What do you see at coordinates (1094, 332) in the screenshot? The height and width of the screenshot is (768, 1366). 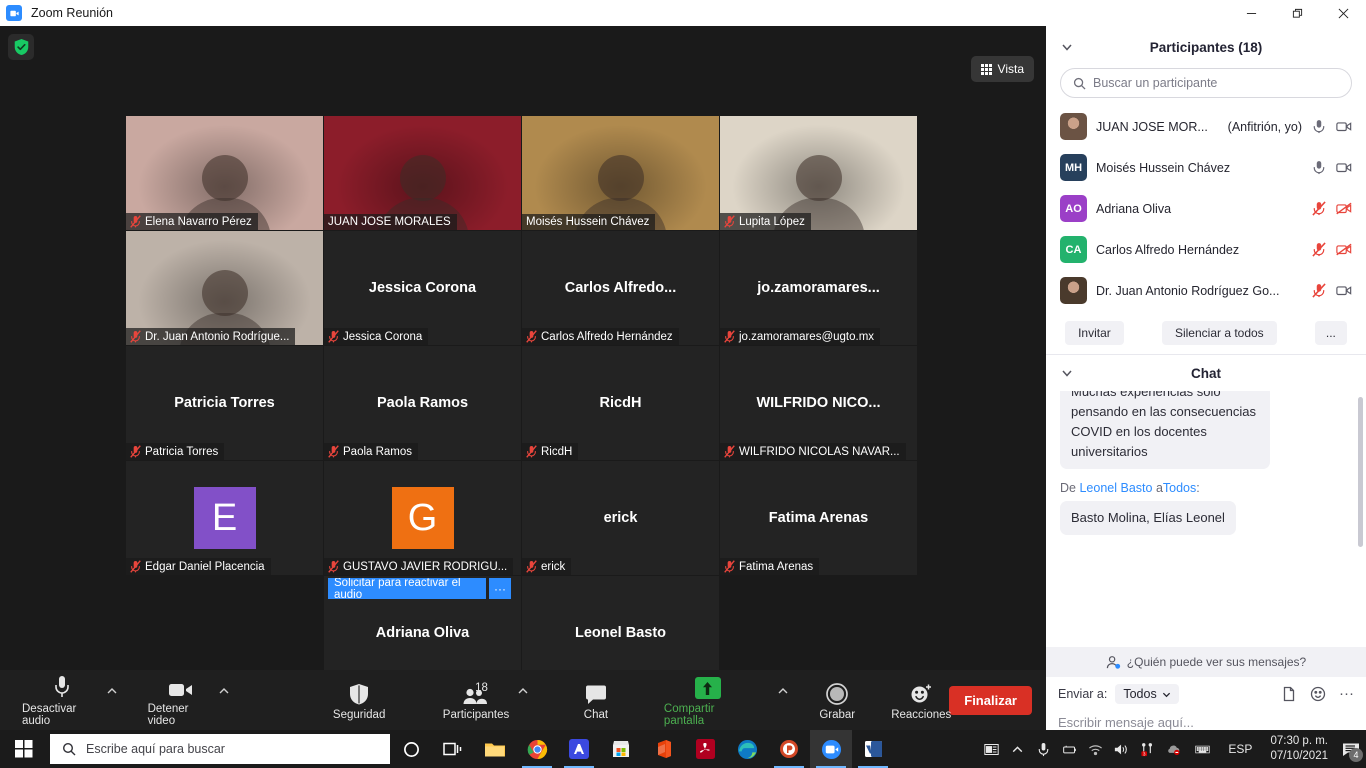 I see `invite-button: Invitar` at bounding box center [1094, 332].